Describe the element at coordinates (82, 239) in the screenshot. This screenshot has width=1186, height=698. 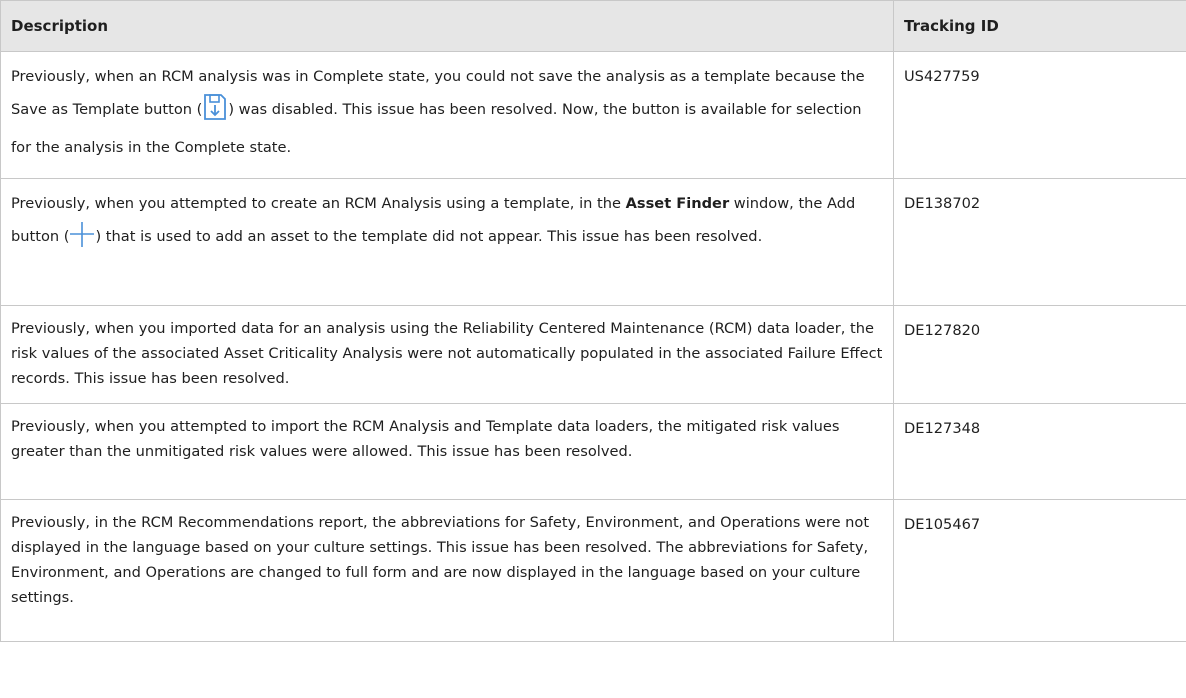
I see `add-icon` at that location.